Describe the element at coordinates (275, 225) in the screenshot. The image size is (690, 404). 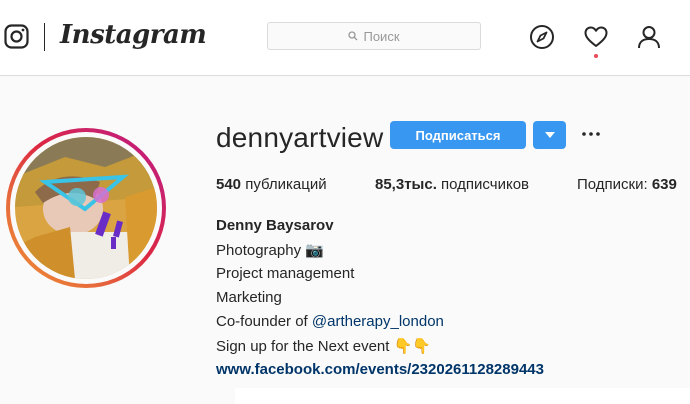
I see `bio-full-name: Denny Baysarov` at that location.